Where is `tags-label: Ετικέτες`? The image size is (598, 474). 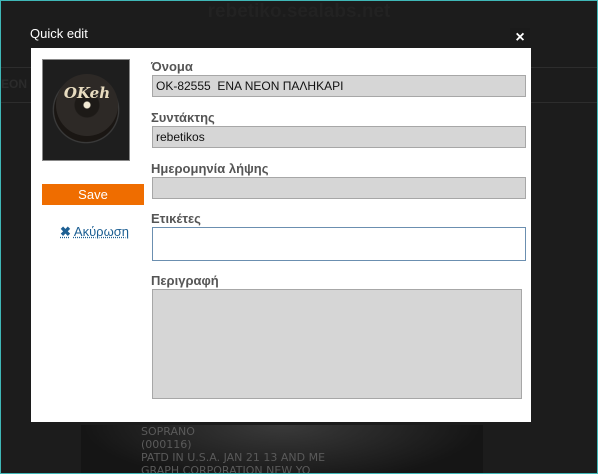 tags-label: Ετικέτες is located at coordinates (176, 218).